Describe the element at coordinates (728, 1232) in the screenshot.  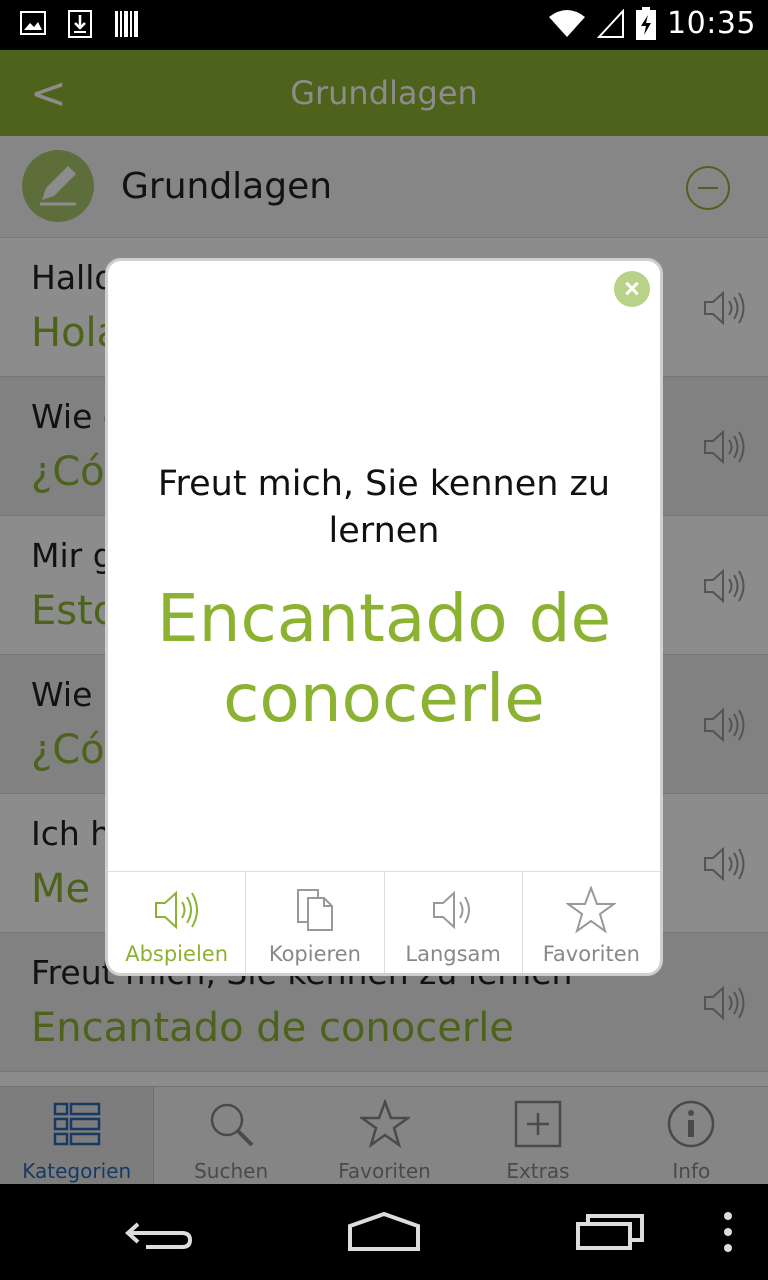
I see `menu-dots-icon` at that location.